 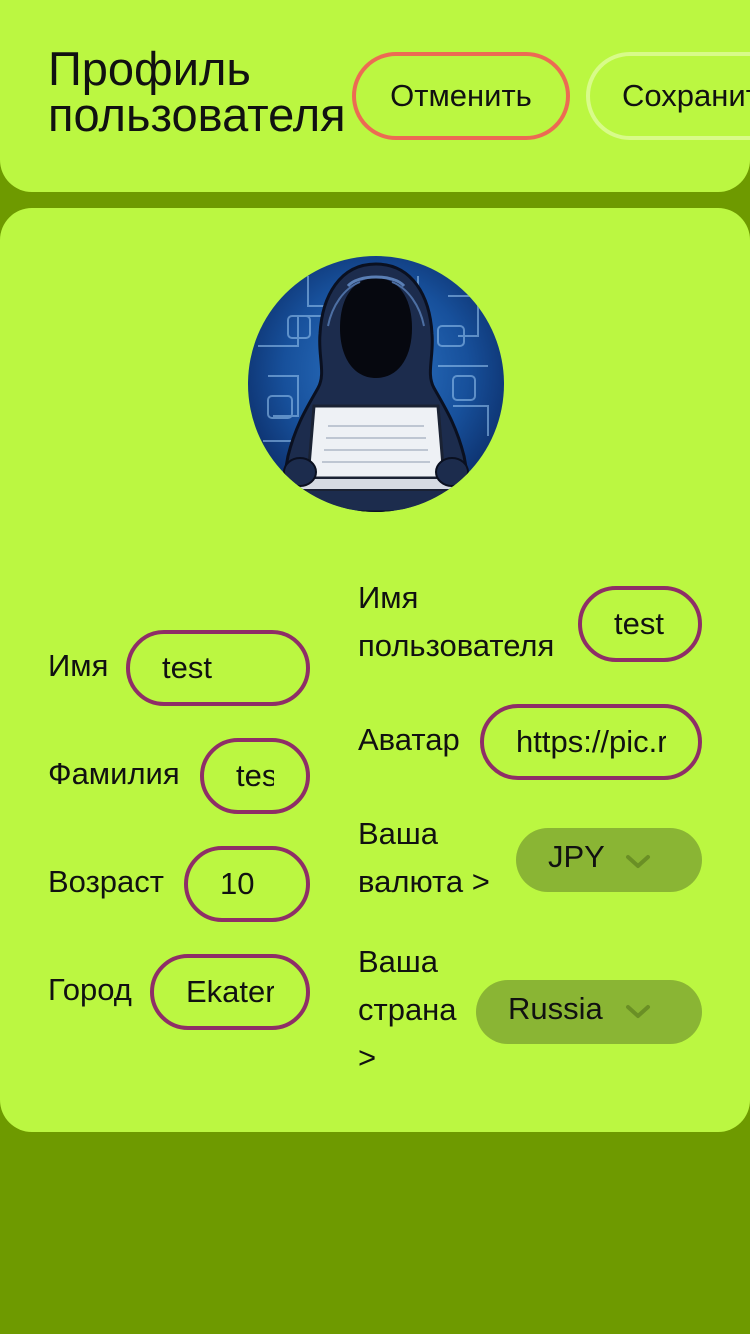 What do you see at coordinates (388, 597) in the screenshot?
I see `username-label-line1: Имя` at bounding box center [388, 597].